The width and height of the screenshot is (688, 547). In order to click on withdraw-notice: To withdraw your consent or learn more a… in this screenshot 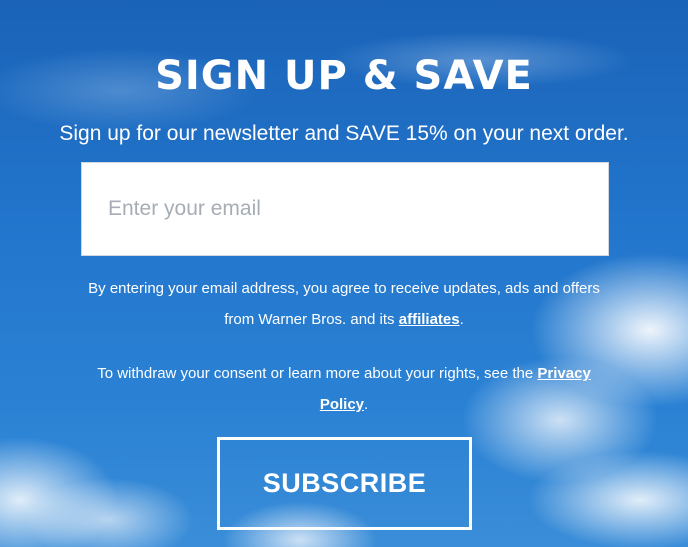, I will do `click(344, 389)`.